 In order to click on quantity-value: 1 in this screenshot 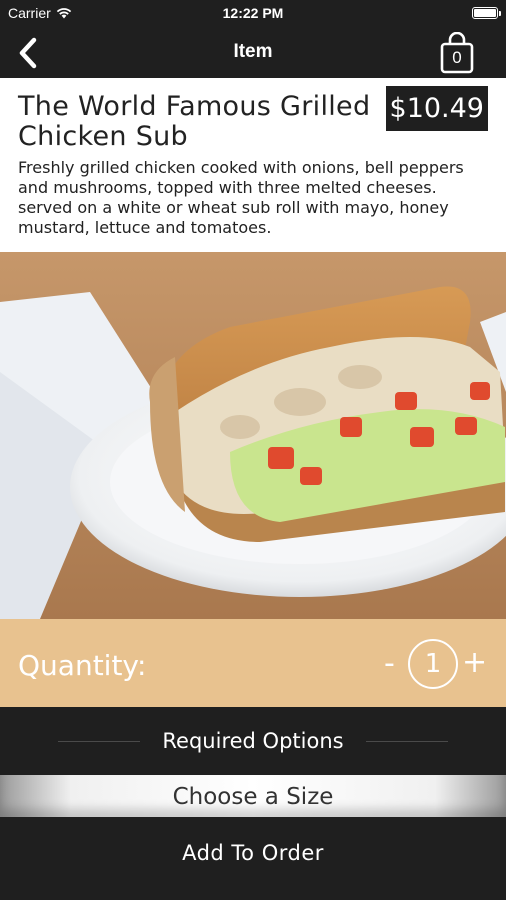, I will do `click(433, 664)`.